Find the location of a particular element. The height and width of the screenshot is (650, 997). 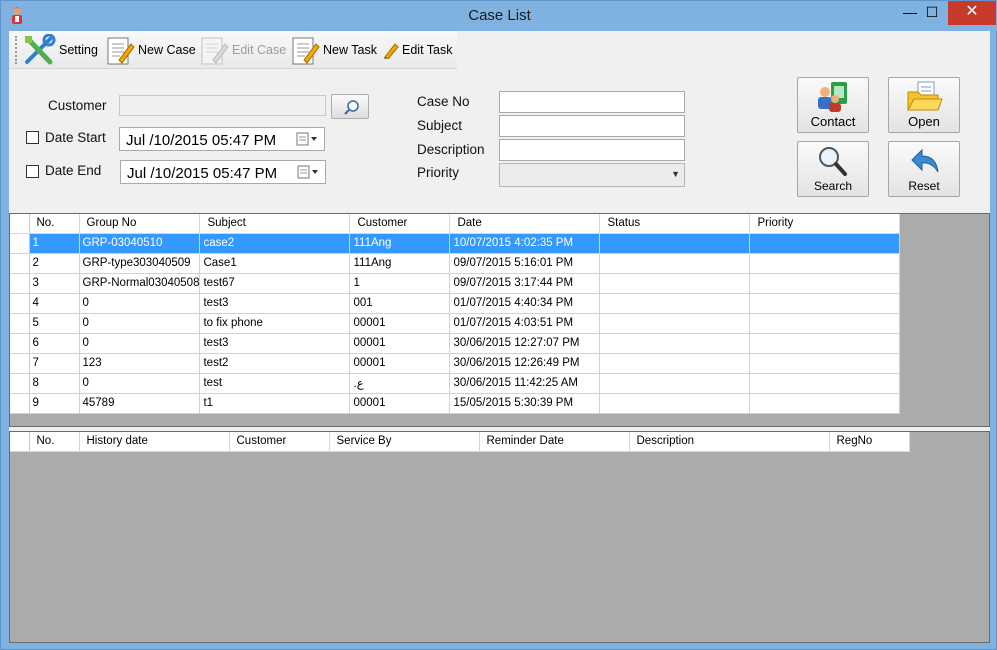

cases-column-header: Priority is located at coordinates (825, 224).